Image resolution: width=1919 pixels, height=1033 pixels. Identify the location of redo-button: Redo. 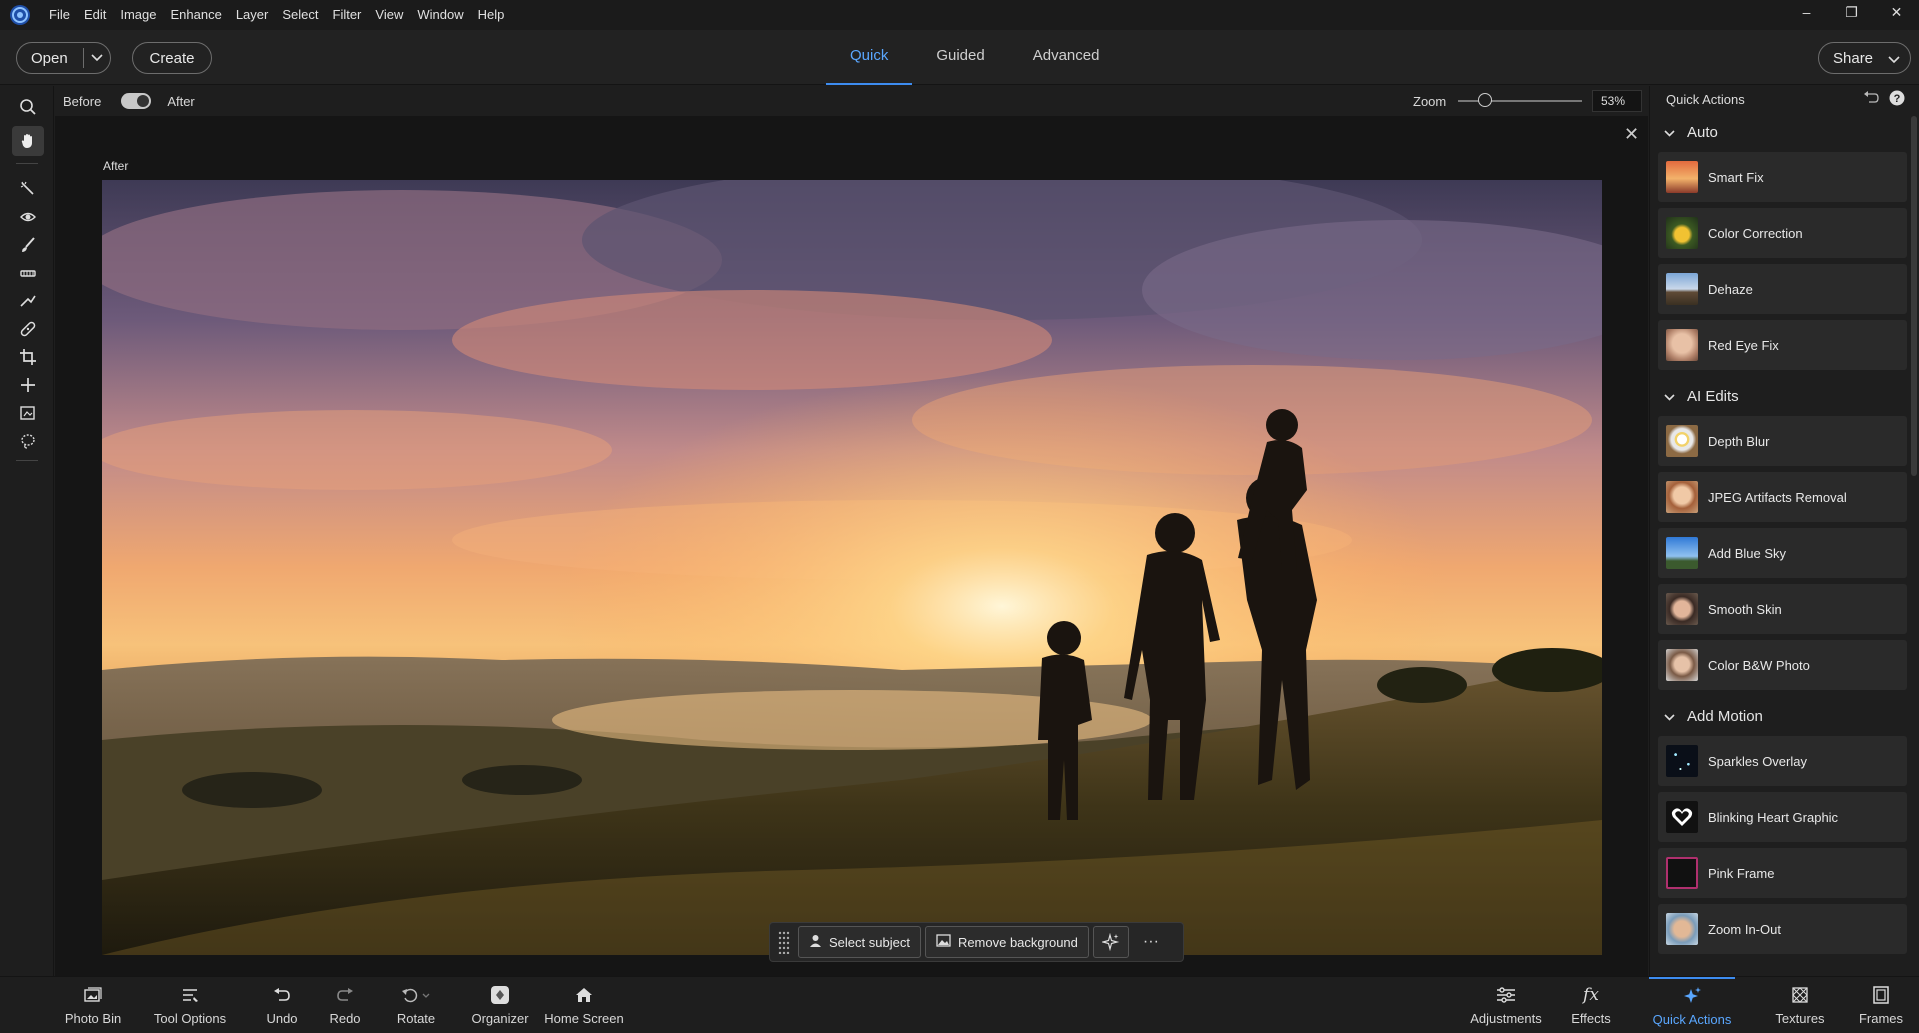
(345, 1005).